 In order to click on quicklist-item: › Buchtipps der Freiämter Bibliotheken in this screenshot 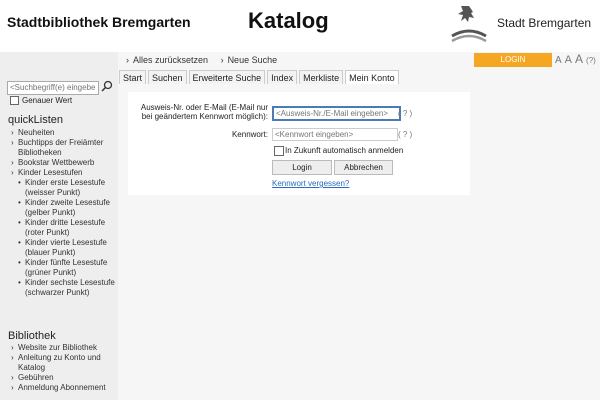, I will do `click(64, 148)`.